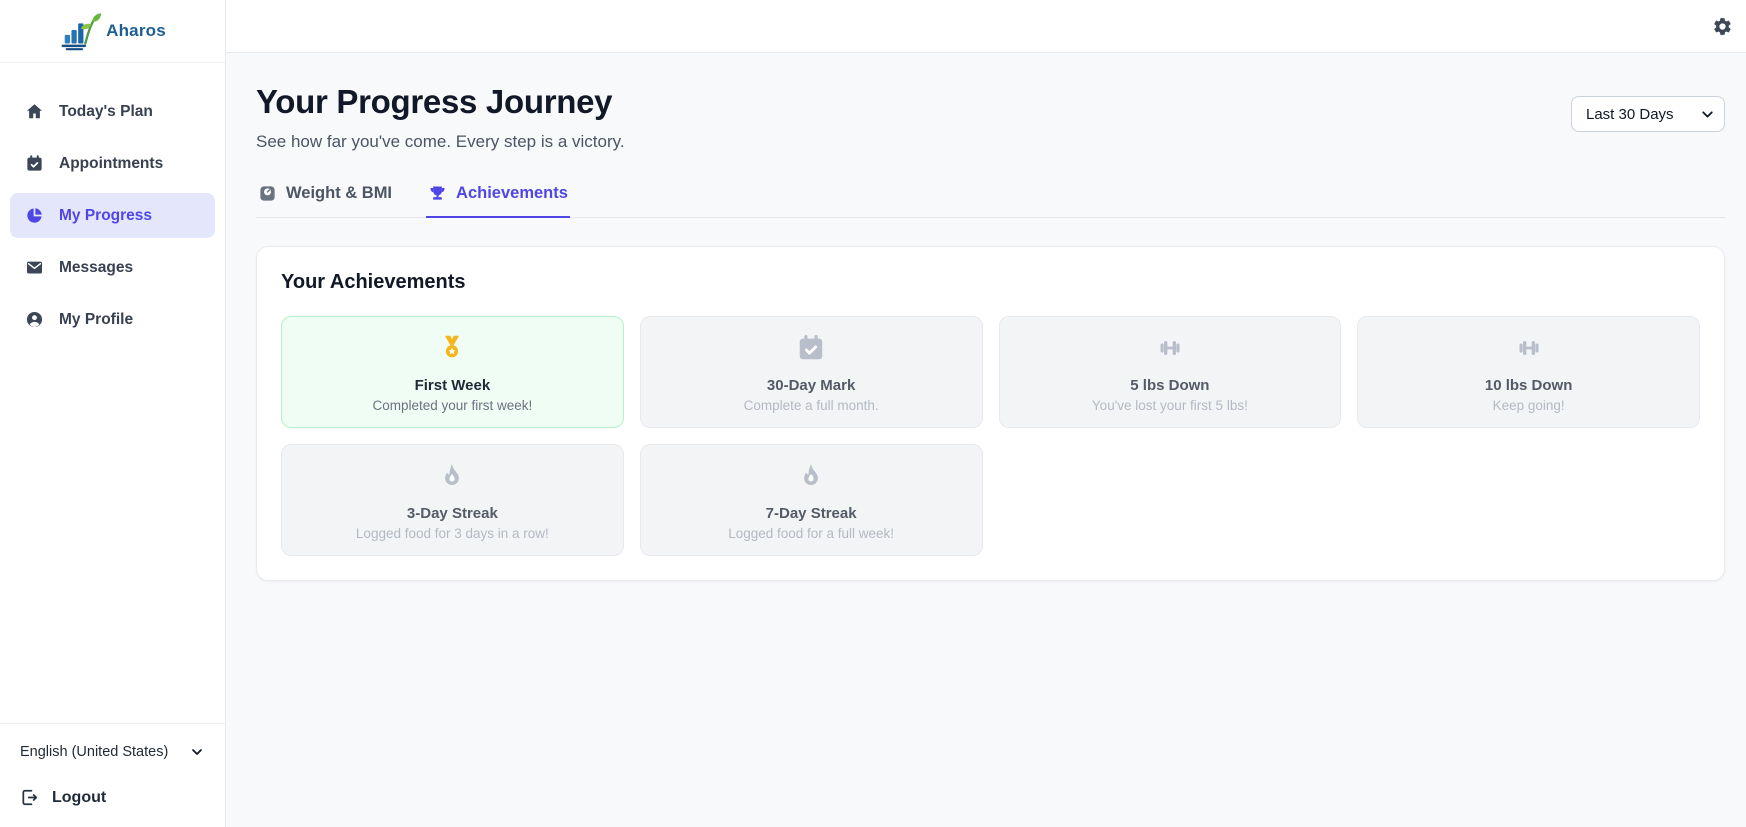 Image resolution: width=1746 pixels, height=827 pixels. I want to click on tab-bar: Weight & BMI Achievements, so click(990, 201).